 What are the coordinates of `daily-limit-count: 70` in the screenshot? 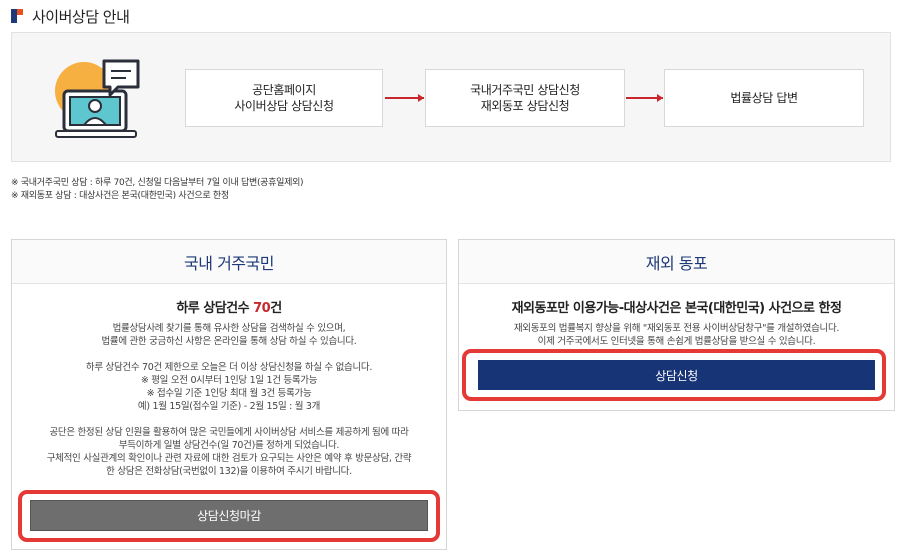 It's located at (262, 308).